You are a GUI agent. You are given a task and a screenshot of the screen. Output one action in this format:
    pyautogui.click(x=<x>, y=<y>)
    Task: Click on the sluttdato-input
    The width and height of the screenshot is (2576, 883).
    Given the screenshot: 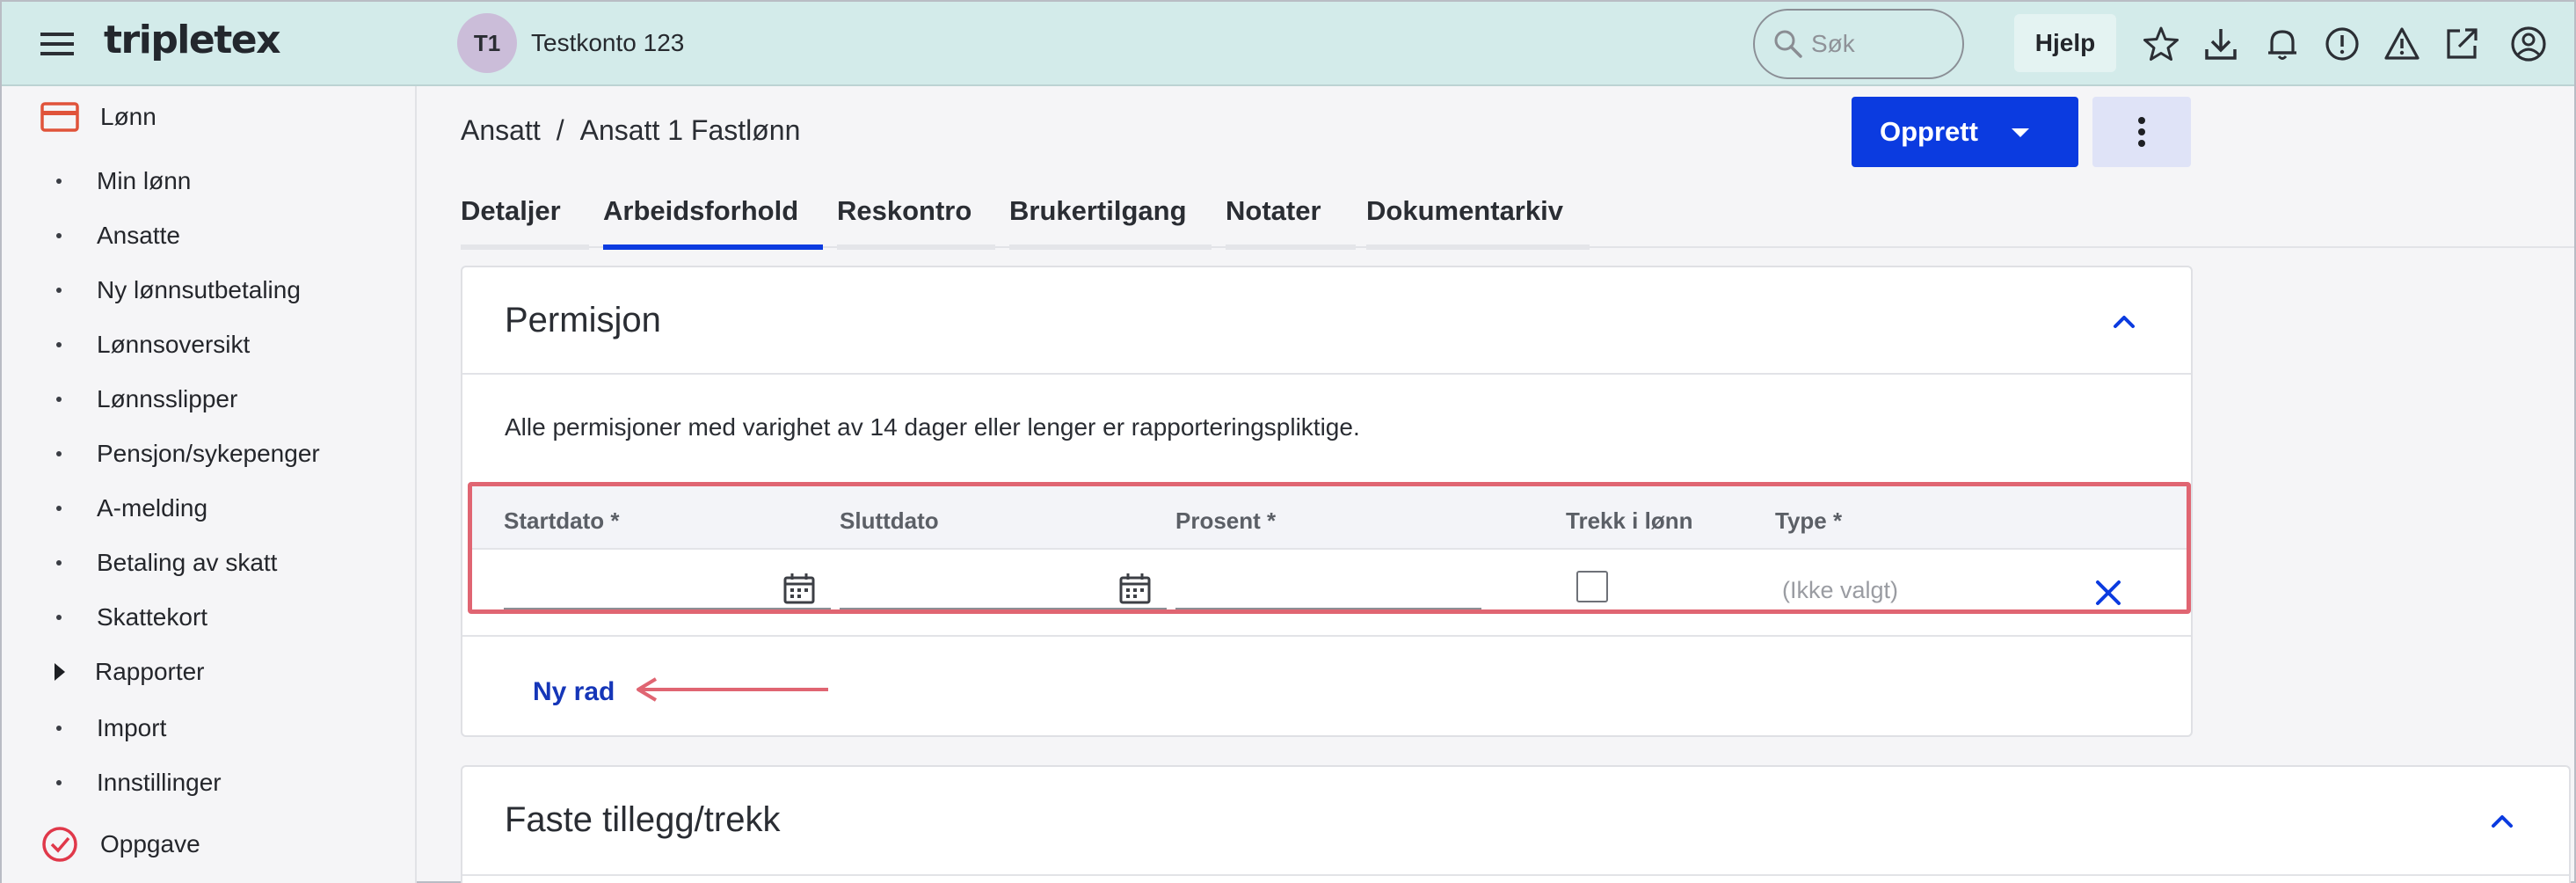 What is the action you would take?
    pyautogui.click(x=1003, y=608)
    